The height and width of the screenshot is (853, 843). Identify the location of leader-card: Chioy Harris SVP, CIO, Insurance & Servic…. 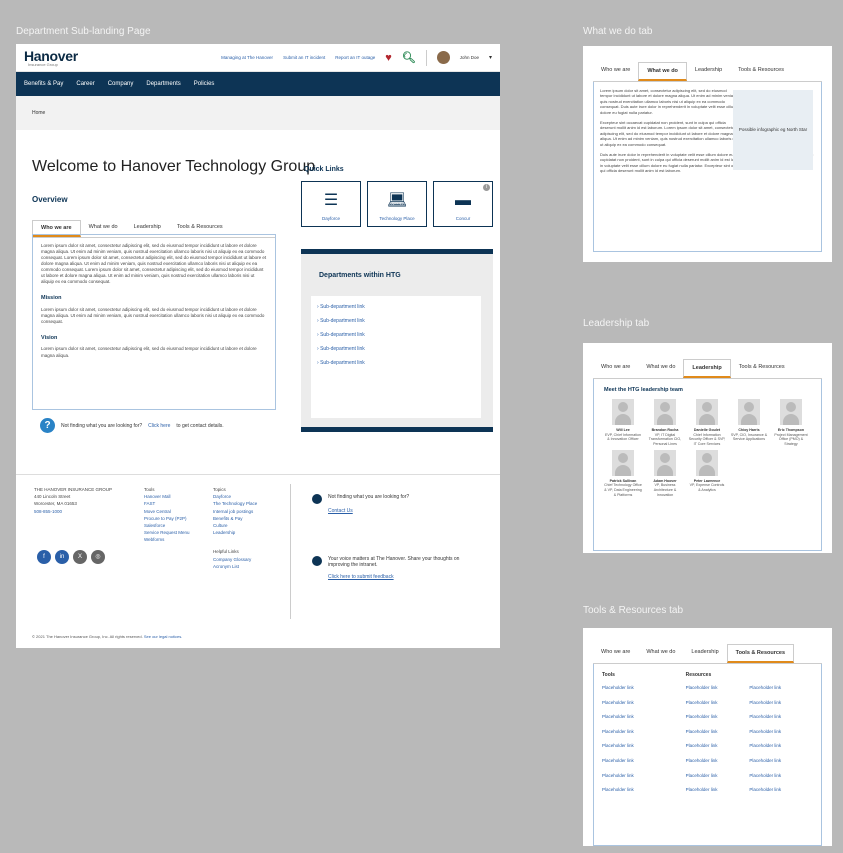
(749, 423).